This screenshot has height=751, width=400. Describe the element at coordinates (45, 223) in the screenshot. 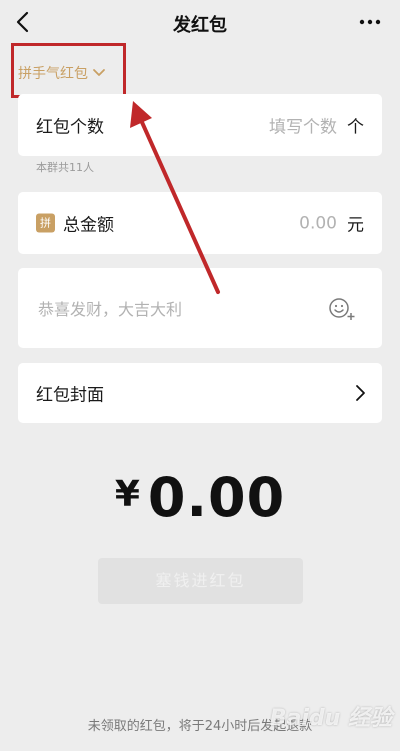

I see `pin-badge-icon: 拼` at that location.